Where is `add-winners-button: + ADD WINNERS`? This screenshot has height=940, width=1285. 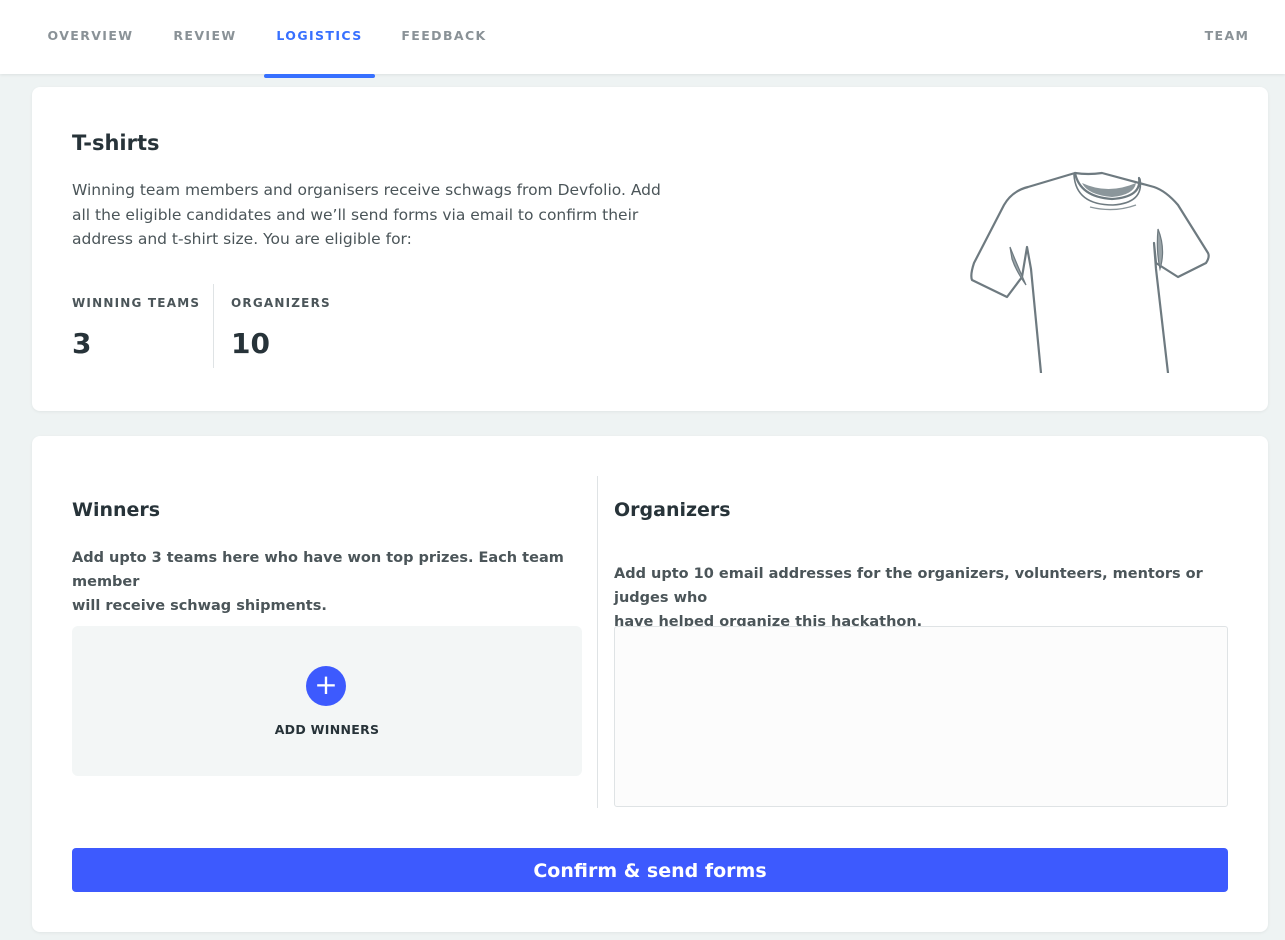 add-winners-button: + ADD WINNERS is located at coordinates (327, 701).